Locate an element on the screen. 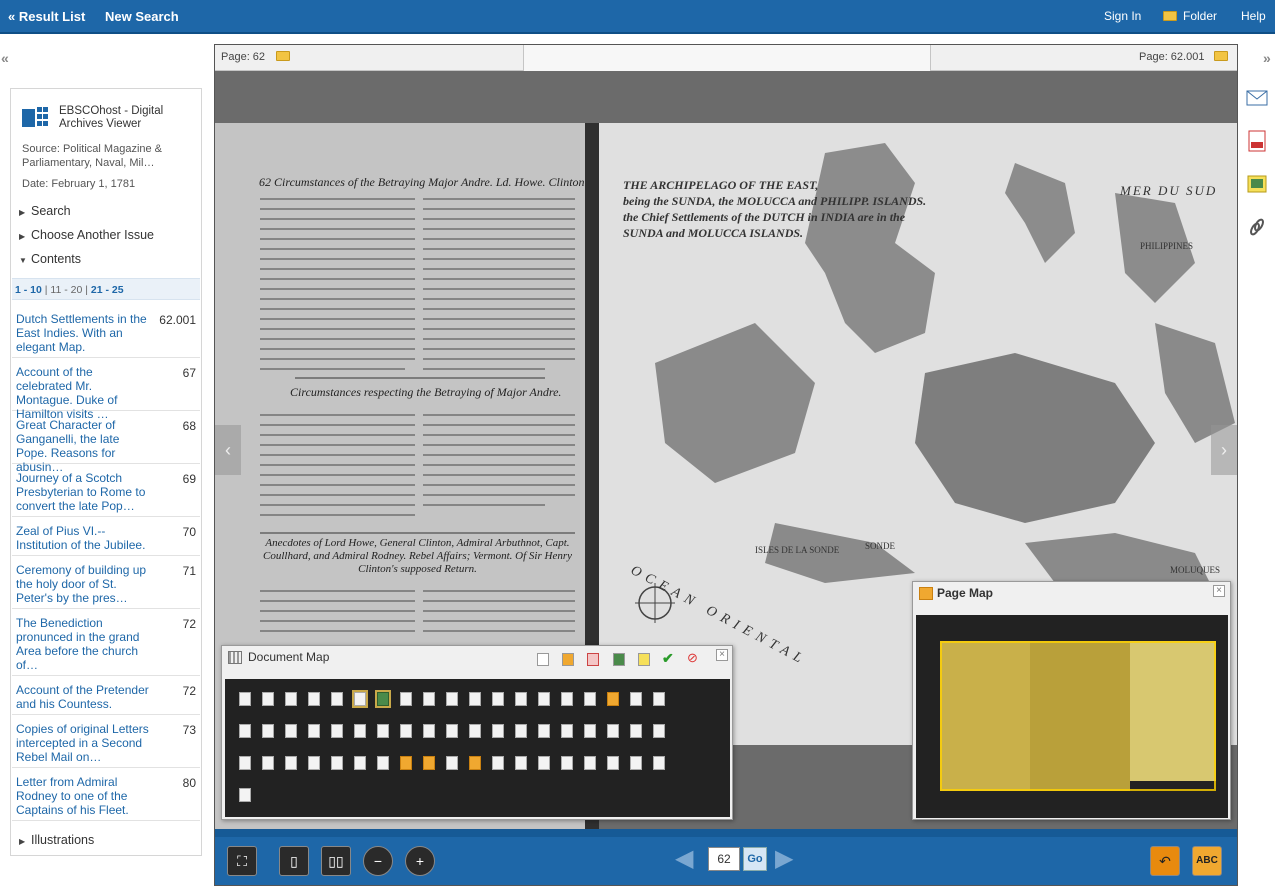 This screenshot has width=1275, height=895. choose-issue-accordion: ▶ Choose Another Issue is located at coordinates (86, 235).